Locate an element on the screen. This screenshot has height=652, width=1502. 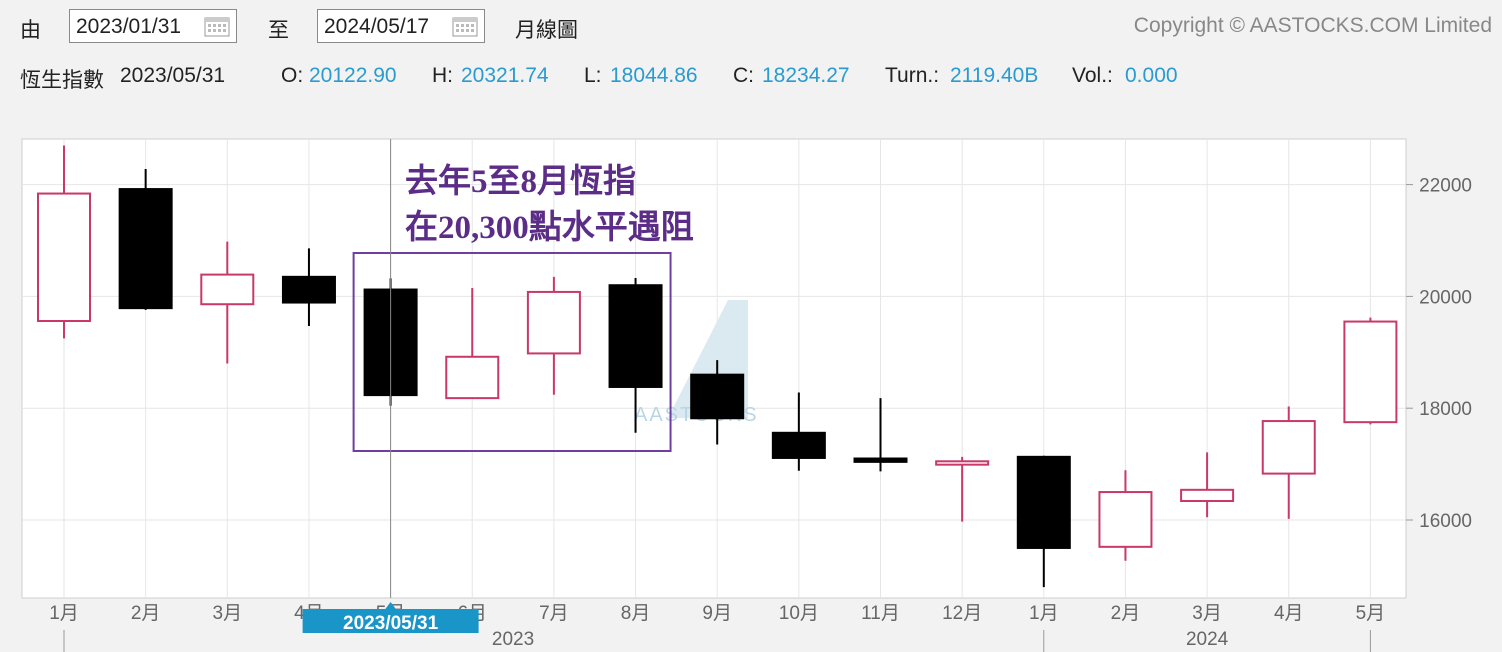
x-axis-labels: 1月2月3月4月5月6月7月8月9月10月11月12月1月2月3月4月5月 is located at coordinates (717, 613).